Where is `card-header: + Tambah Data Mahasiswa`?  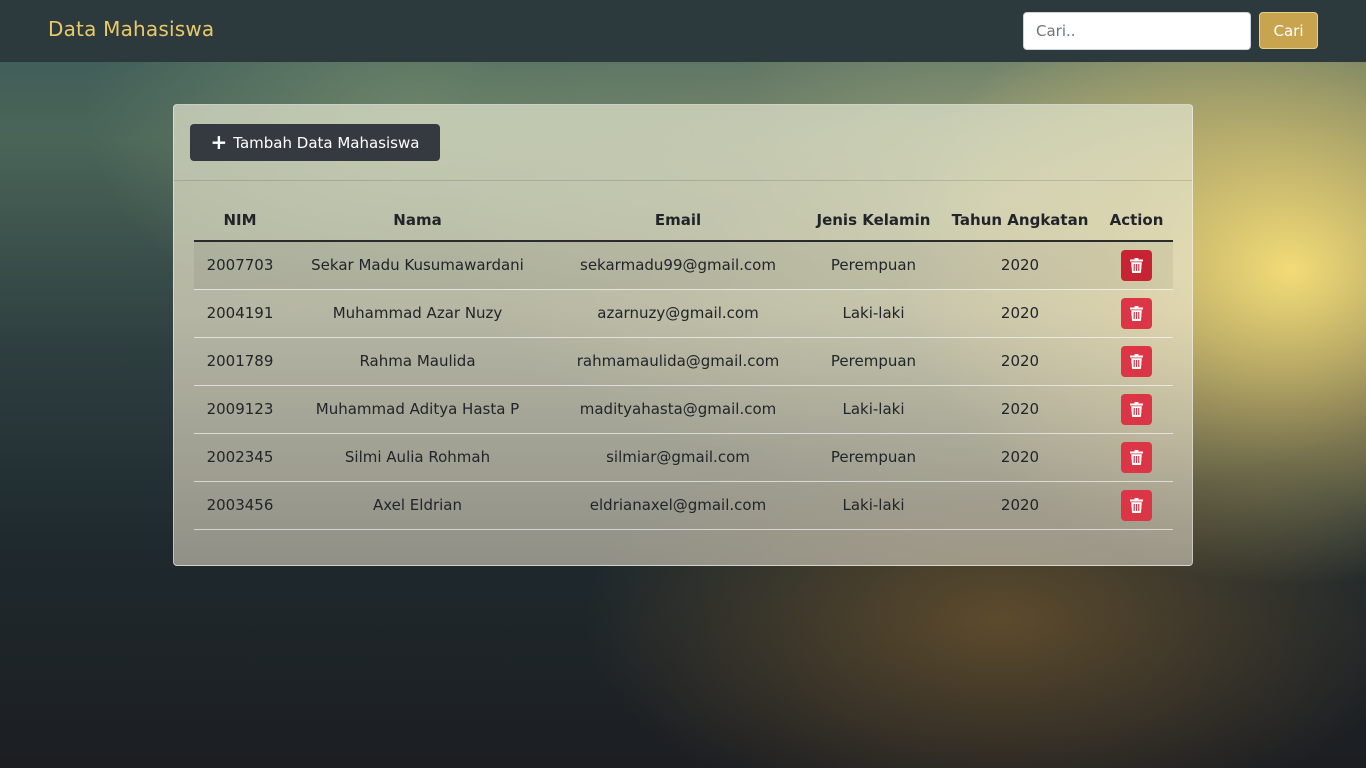 card-header: + Tambah Data Mahasiswa is located at coordinates (683, 143).